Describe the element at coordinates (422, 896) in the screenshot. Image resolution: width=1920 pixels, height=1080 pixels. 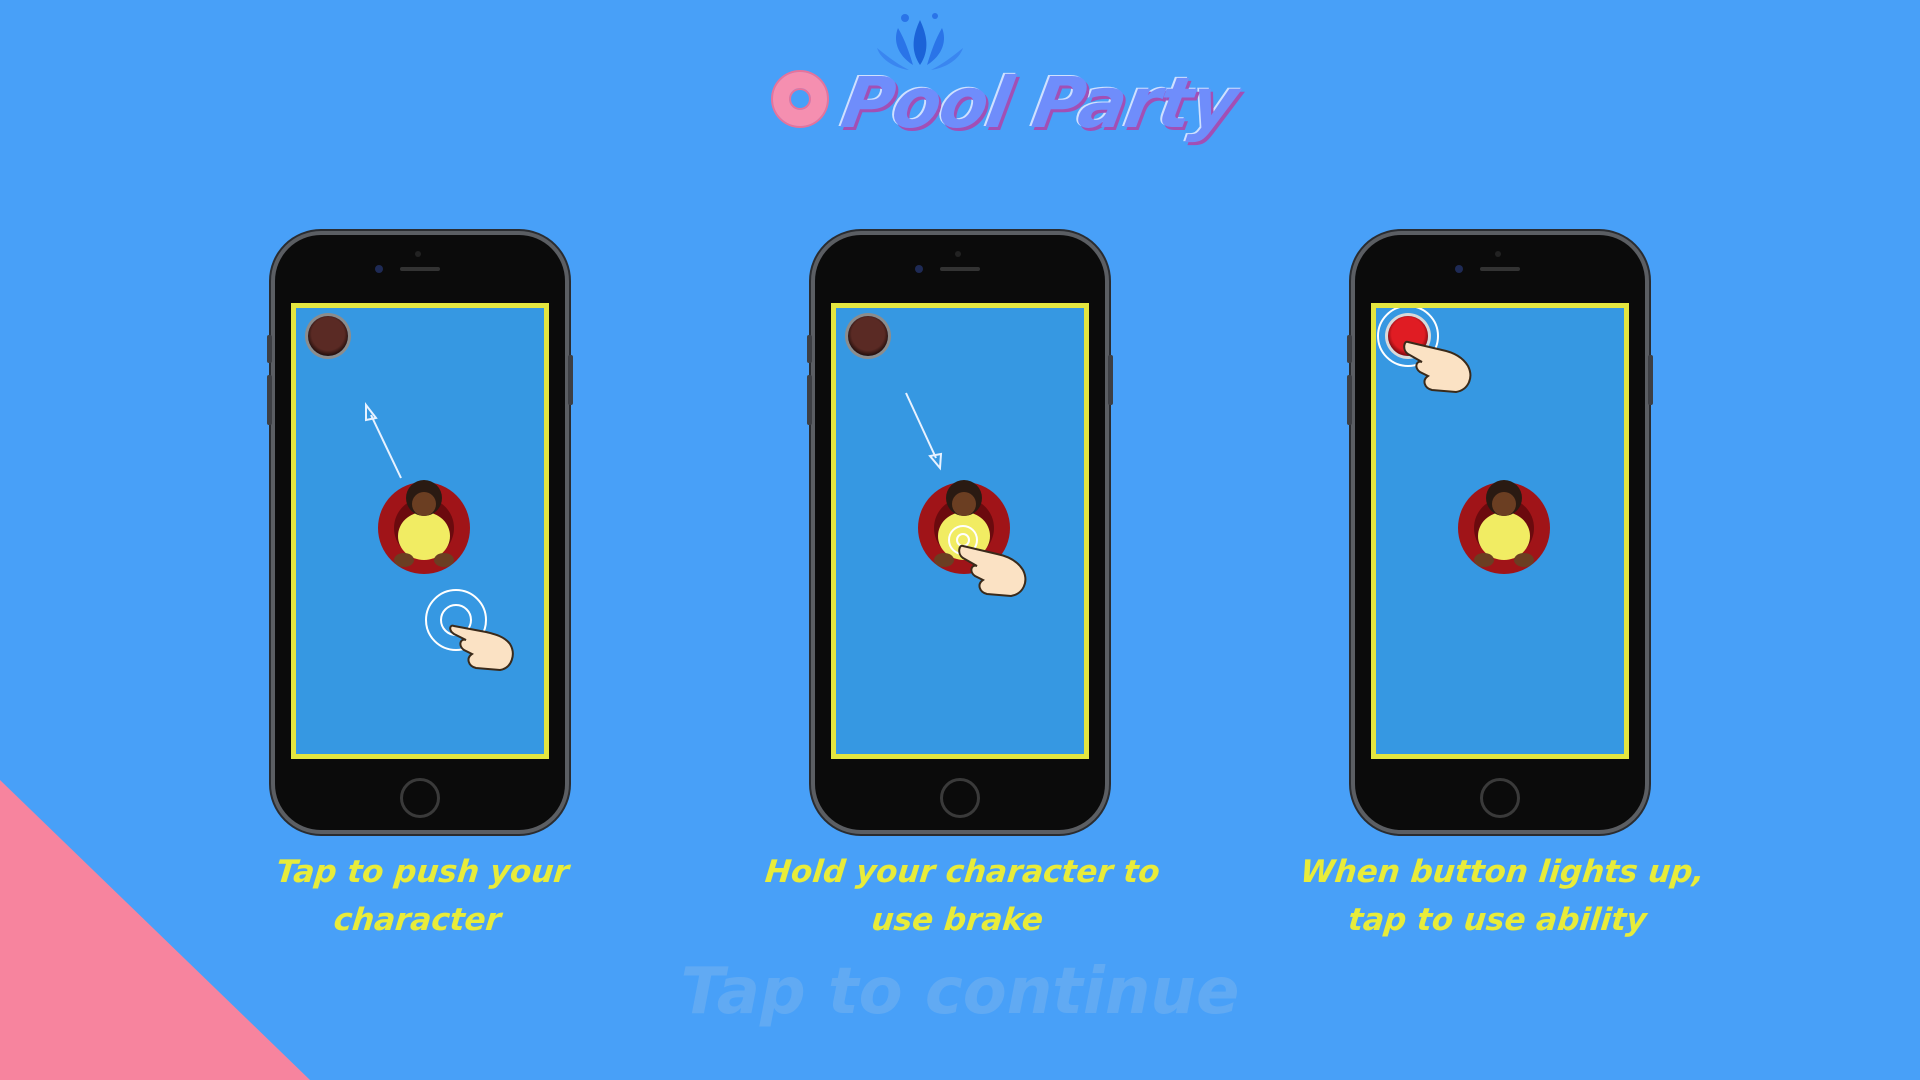
I see `caption-push: Tap to push your character` at that location.